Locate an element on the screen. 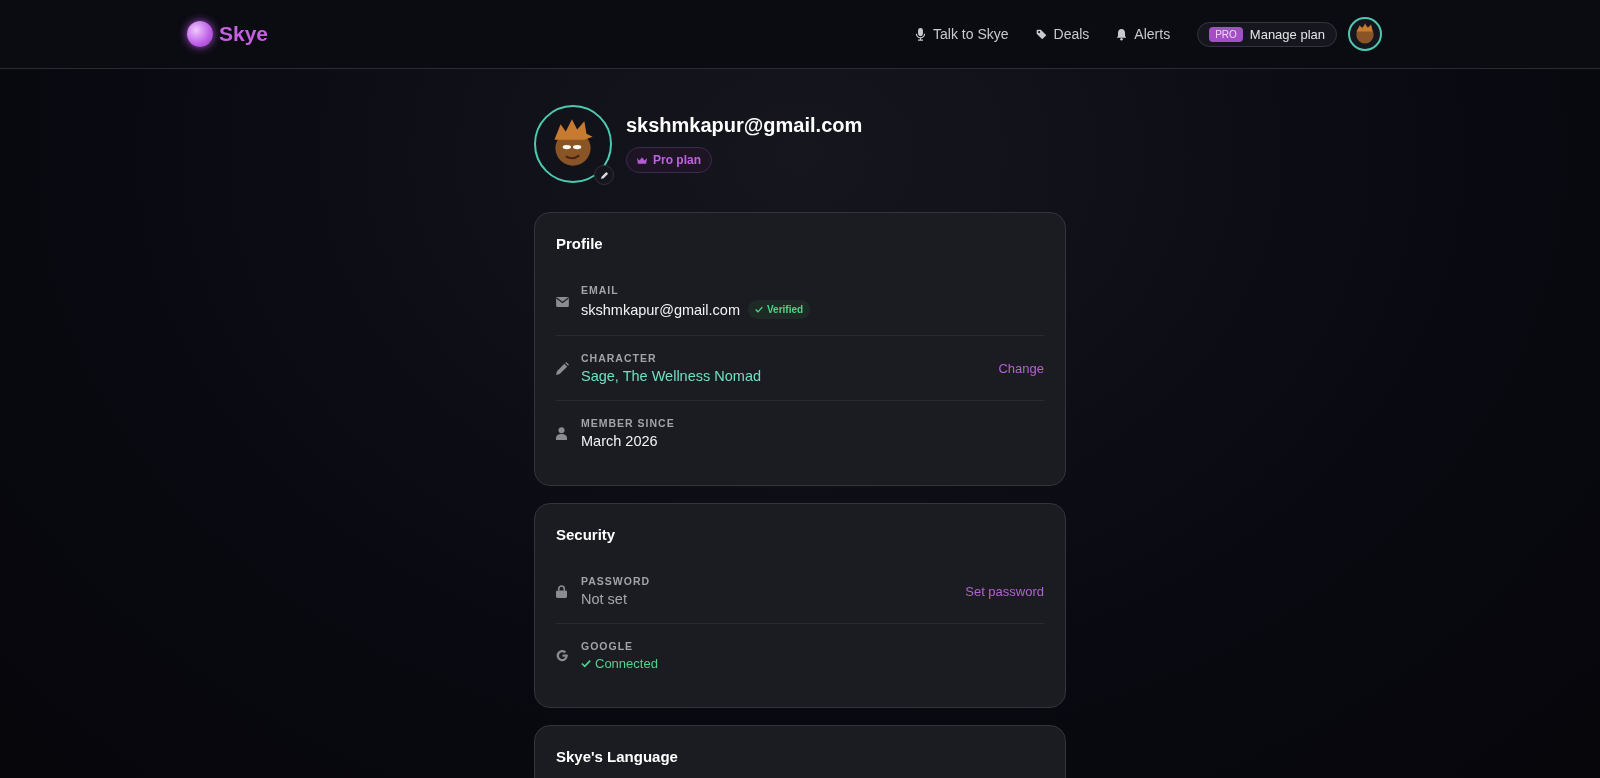  orb-logo-icon is located at coordinates (200, 34).